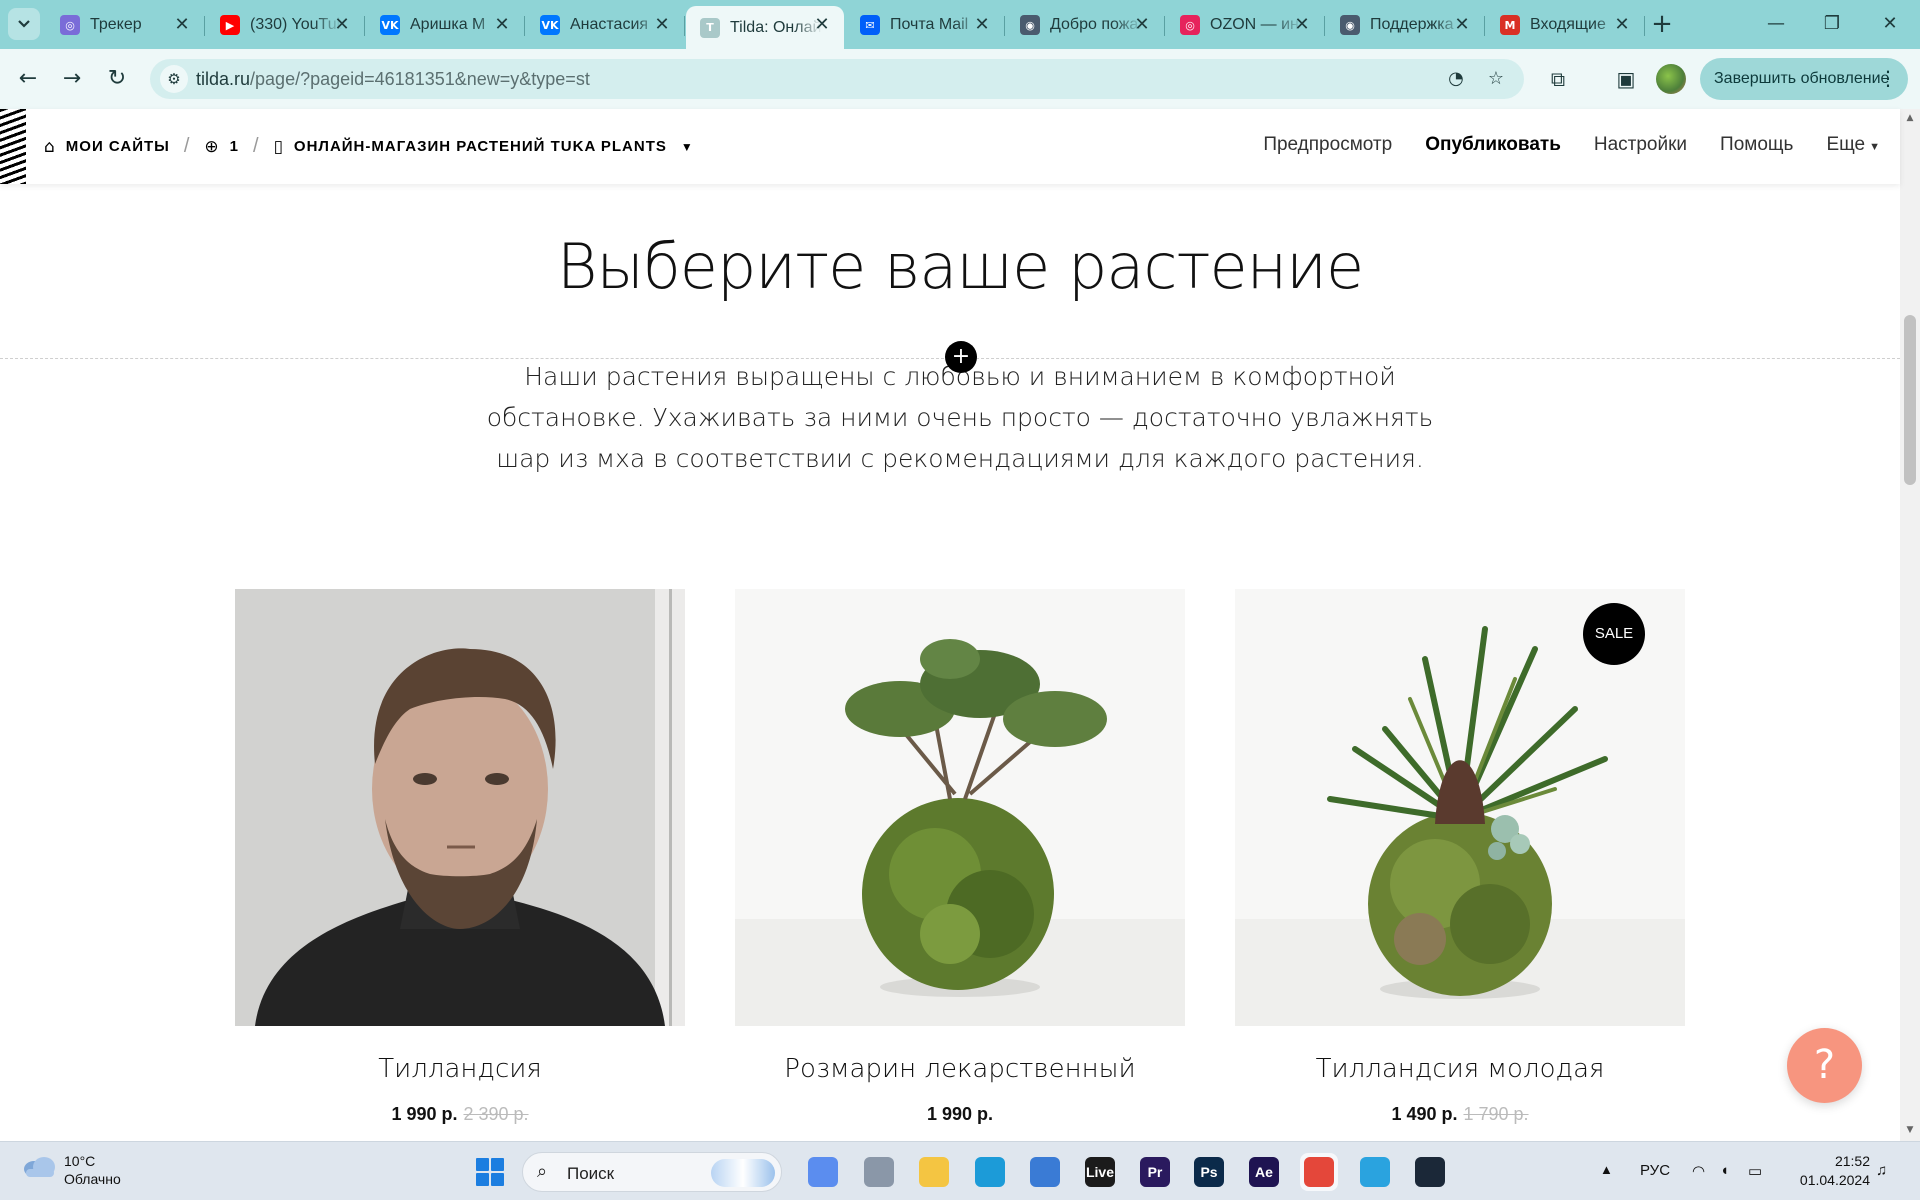  I want to click on settings-link: Настройки, so click(1640, 145).